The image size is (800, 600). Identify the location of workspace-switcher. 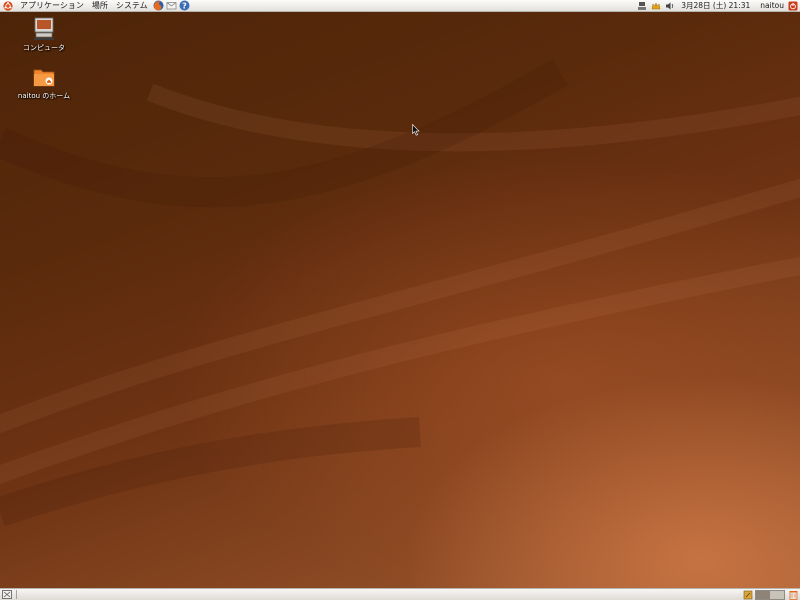
(770, 594).